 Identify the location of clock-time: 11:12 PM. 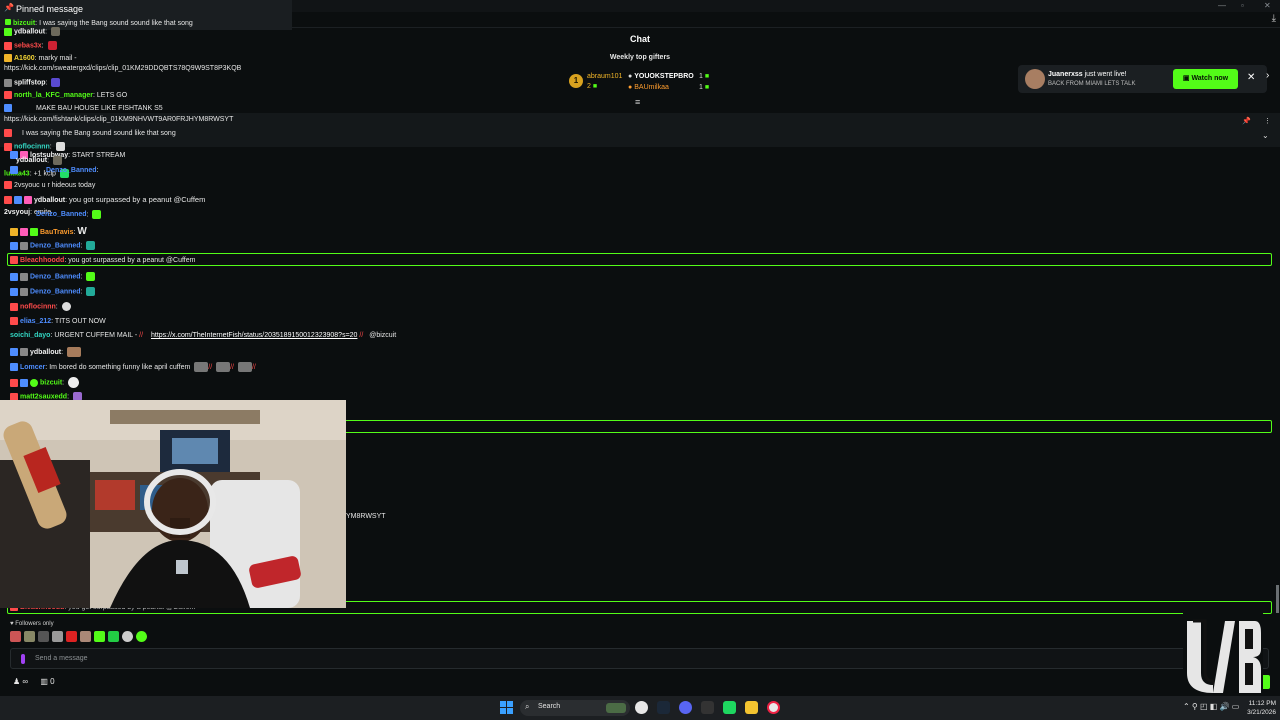
(1256, 703).